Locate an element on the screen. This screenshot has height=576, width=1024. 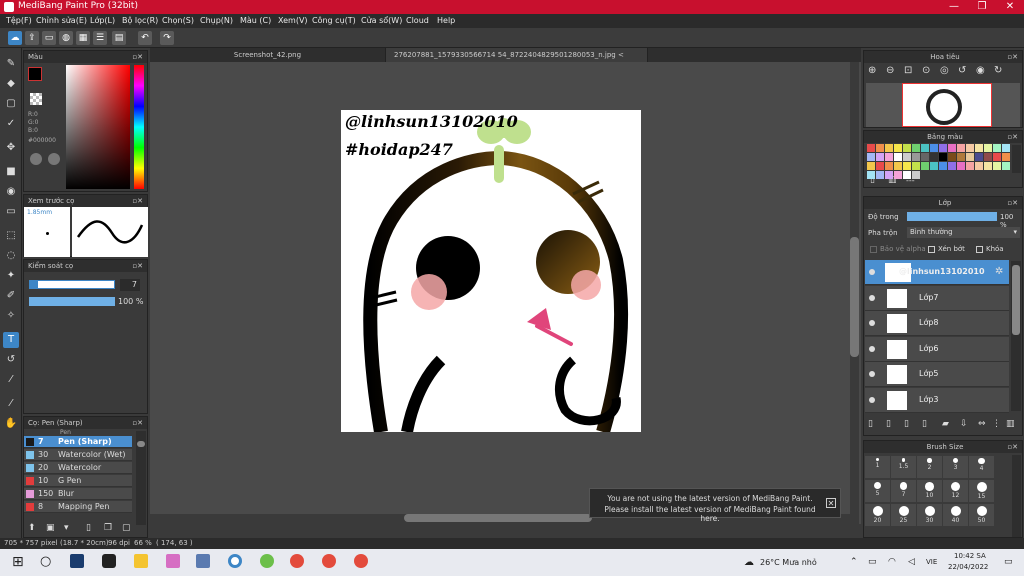
shape-tool-icon: ▢ is located at coordinates (11, 104).